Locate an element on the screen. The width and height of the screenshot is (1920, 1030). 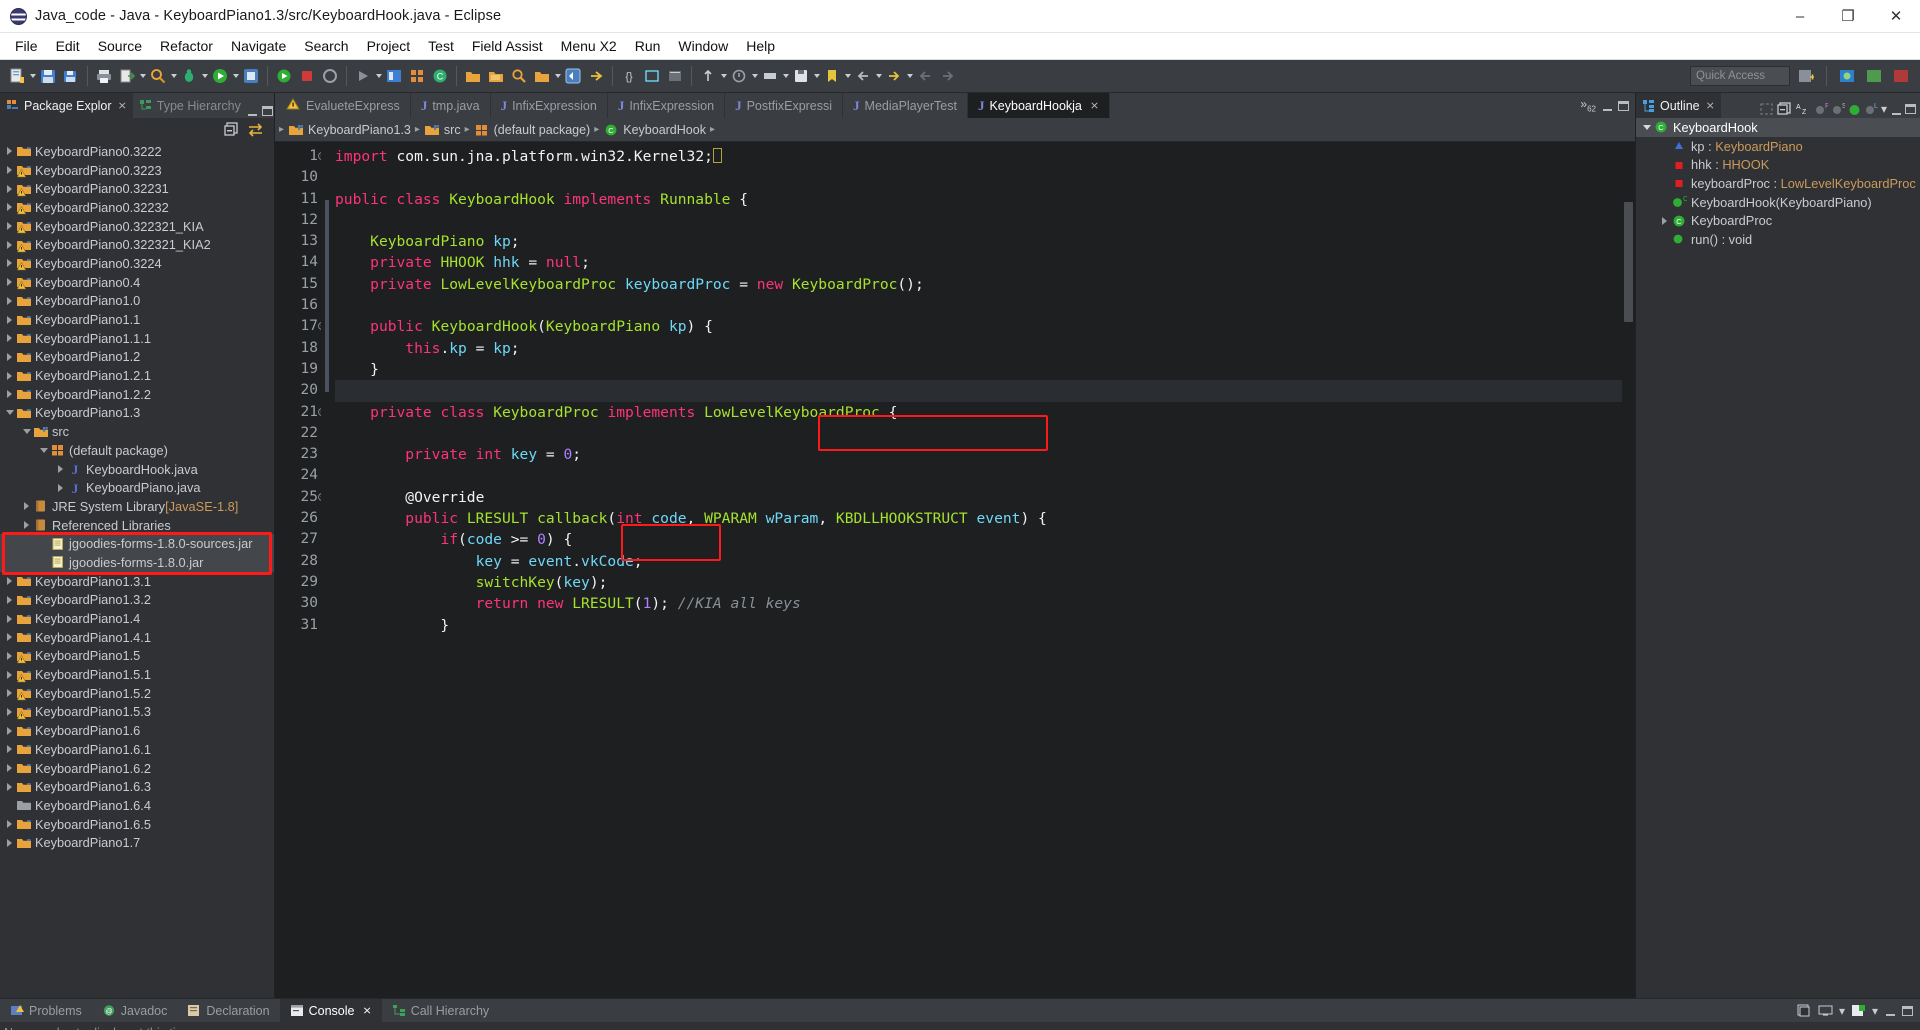
tree-item: KeyboardPiano0.3224 is located at coordinates (137, 263).